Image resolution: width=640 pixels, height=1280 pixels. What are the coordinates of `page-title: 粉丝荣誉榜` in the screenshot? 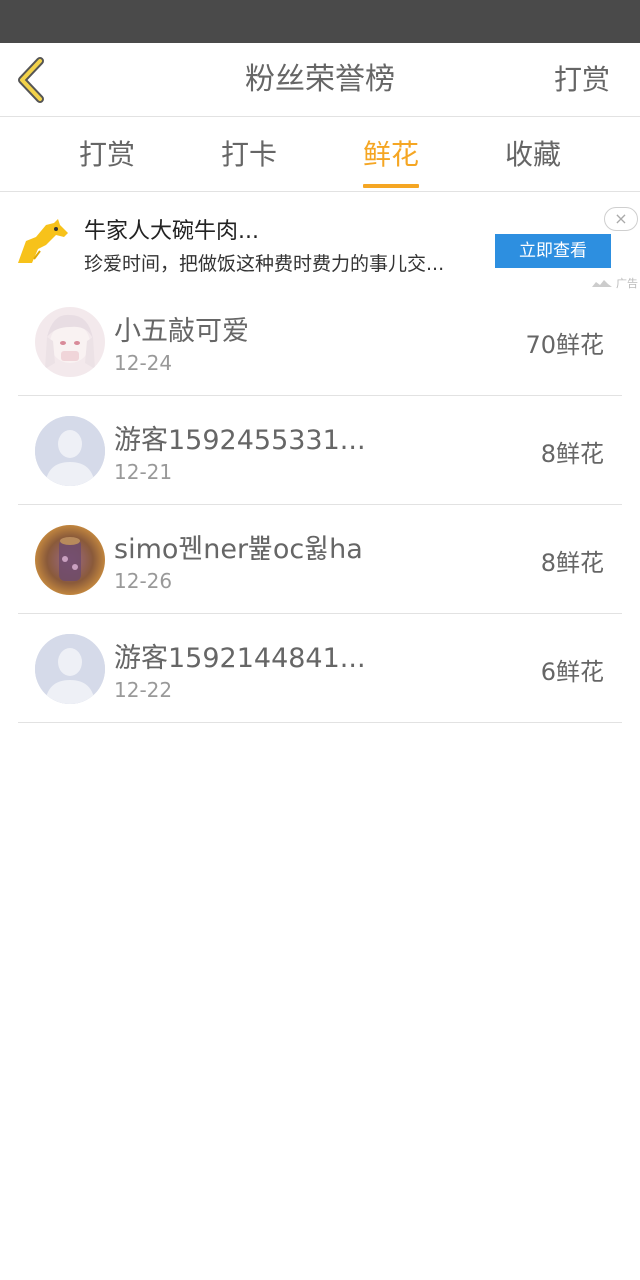 It's located at (320, 79).